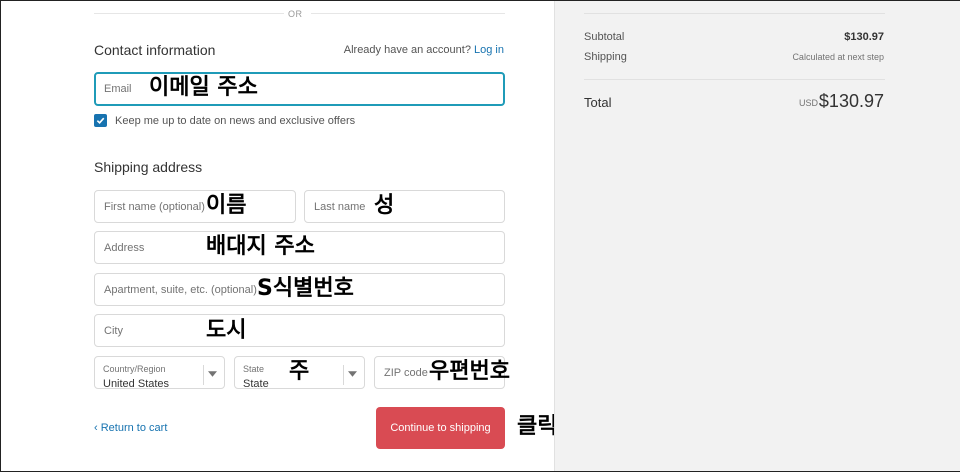  Describe the element at coordinates (604, 37) in the screenshot. I see `subtotal-label: Subtotal` at that location.